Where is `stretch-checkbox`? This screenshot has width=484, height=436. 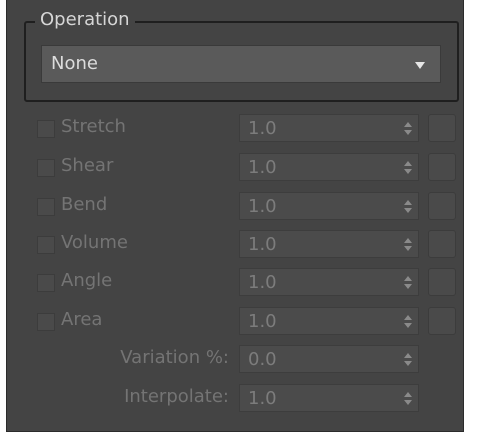
stretch-checkbox is located at coordinates (46, 129).